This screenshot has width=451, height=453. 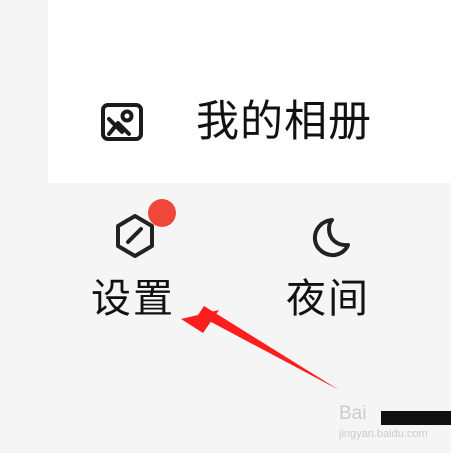 I want to click on watermark: Bai jingyan.baidu.com, so click(x=395, y=424).